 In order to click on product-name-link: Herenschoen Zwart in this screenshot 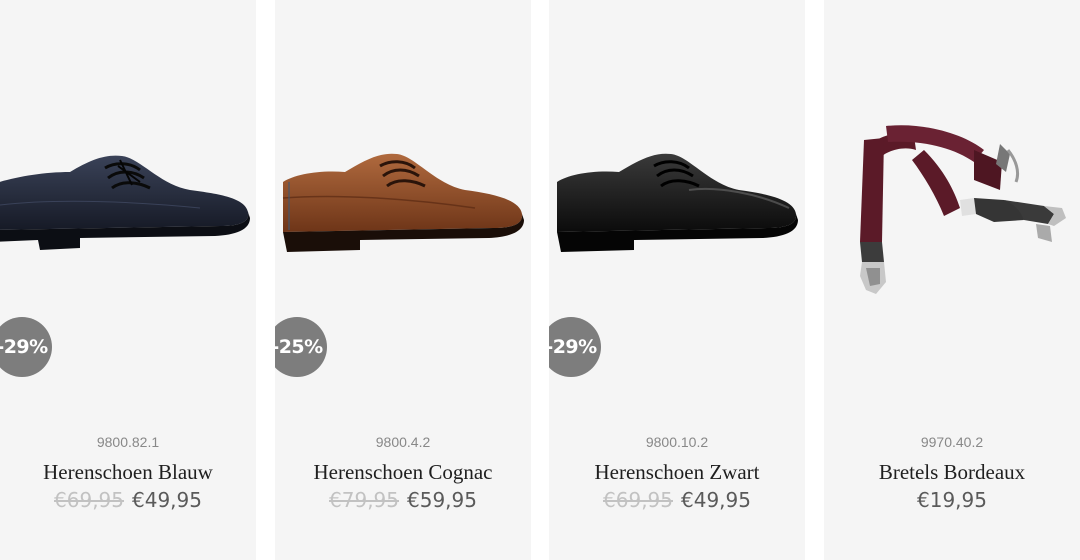, I will do `click(677, 472)`.